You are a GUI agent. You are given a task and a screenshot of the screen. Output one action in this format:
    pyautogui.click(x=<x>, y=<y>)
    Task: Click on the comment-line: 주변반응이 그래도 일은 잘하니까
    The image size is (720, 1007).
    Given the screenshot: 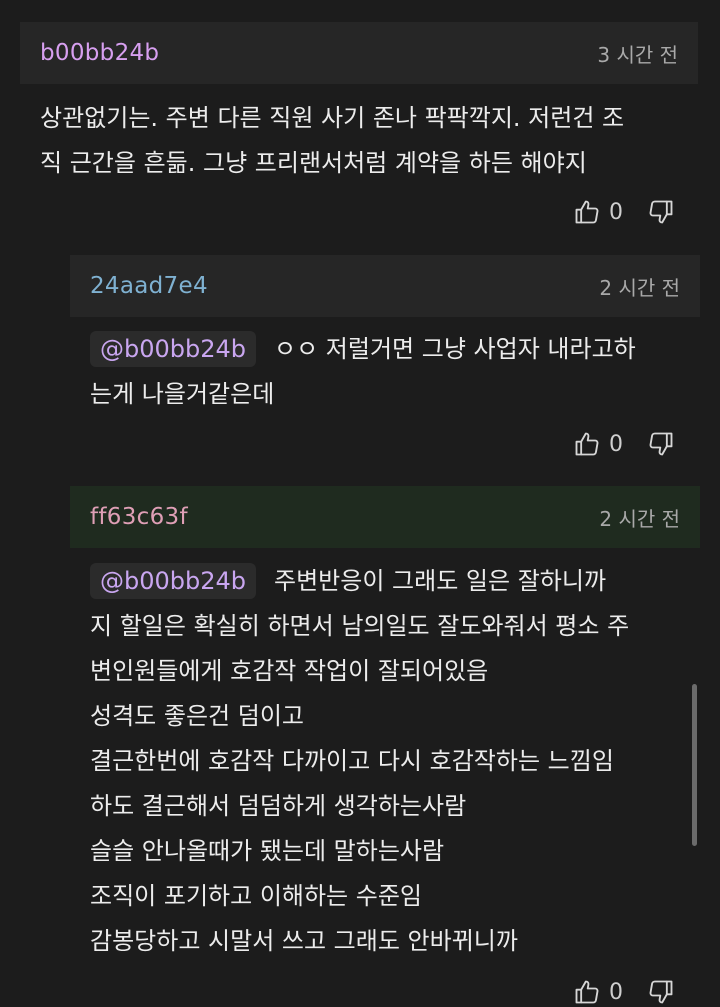 What is the action you would take?
    pyautogui.click(x=440, y=581)
    